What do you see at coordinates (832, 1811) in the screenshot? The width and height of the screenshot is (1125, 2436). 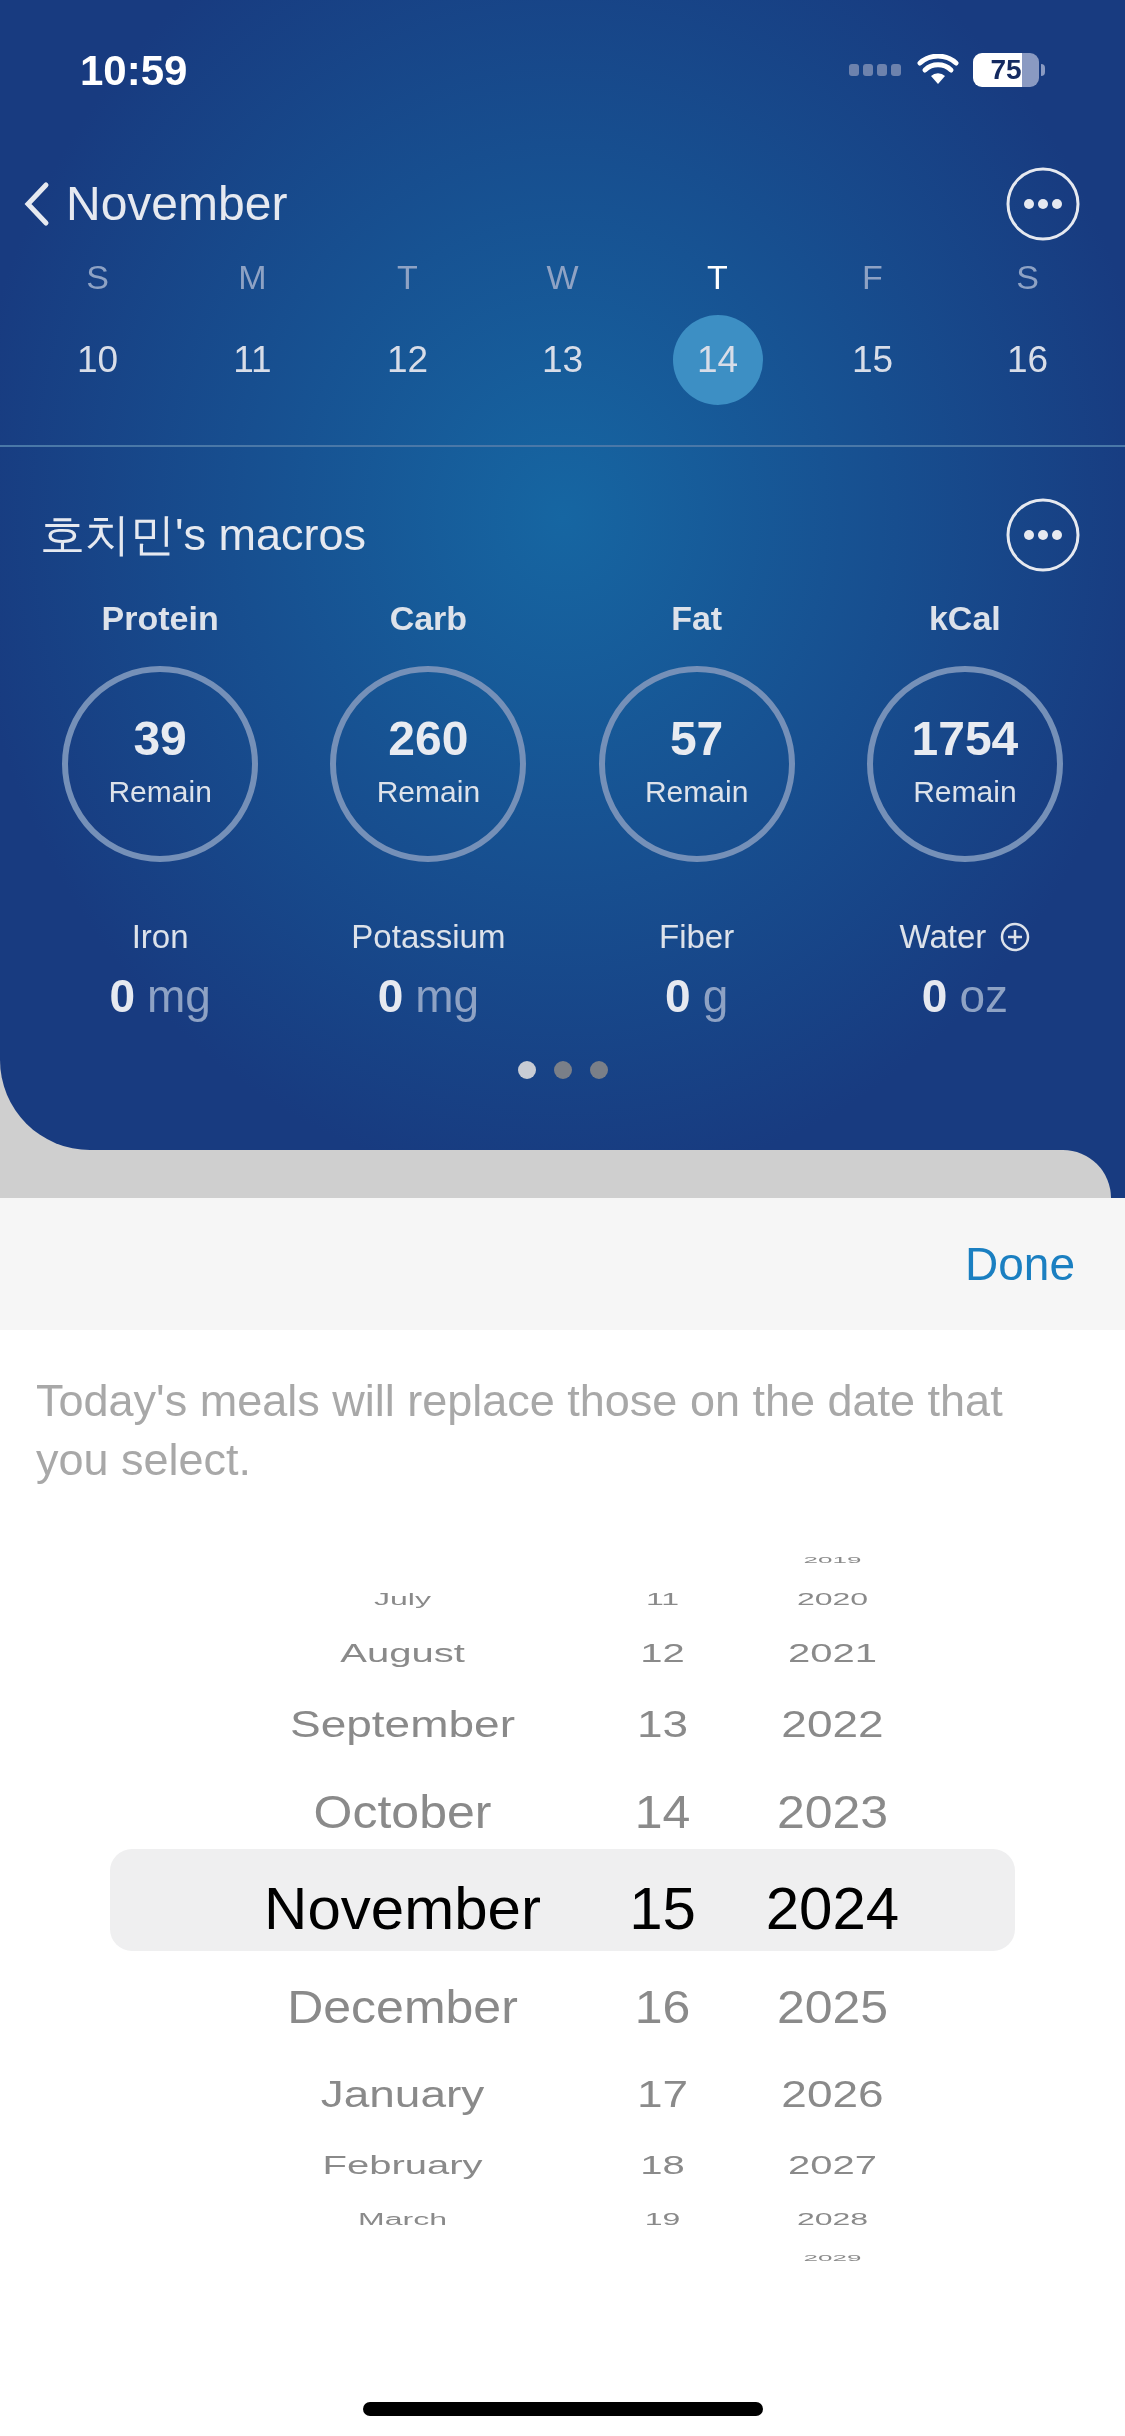 I see `picker-option: 2023` at bounding box center [832, 1811].